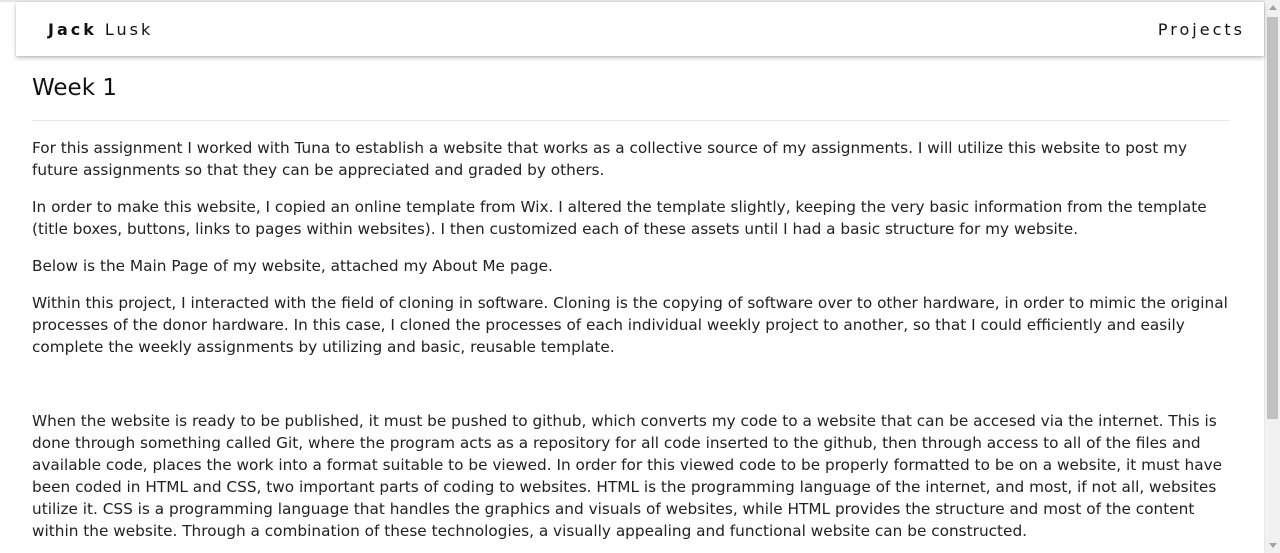 This screenshot has width=1280, height=553. What do you see at coordinates (640, 29) in the screenshot?
I see `top-navbar: Jack Lusk Projects` at bounding box center [640, 29].